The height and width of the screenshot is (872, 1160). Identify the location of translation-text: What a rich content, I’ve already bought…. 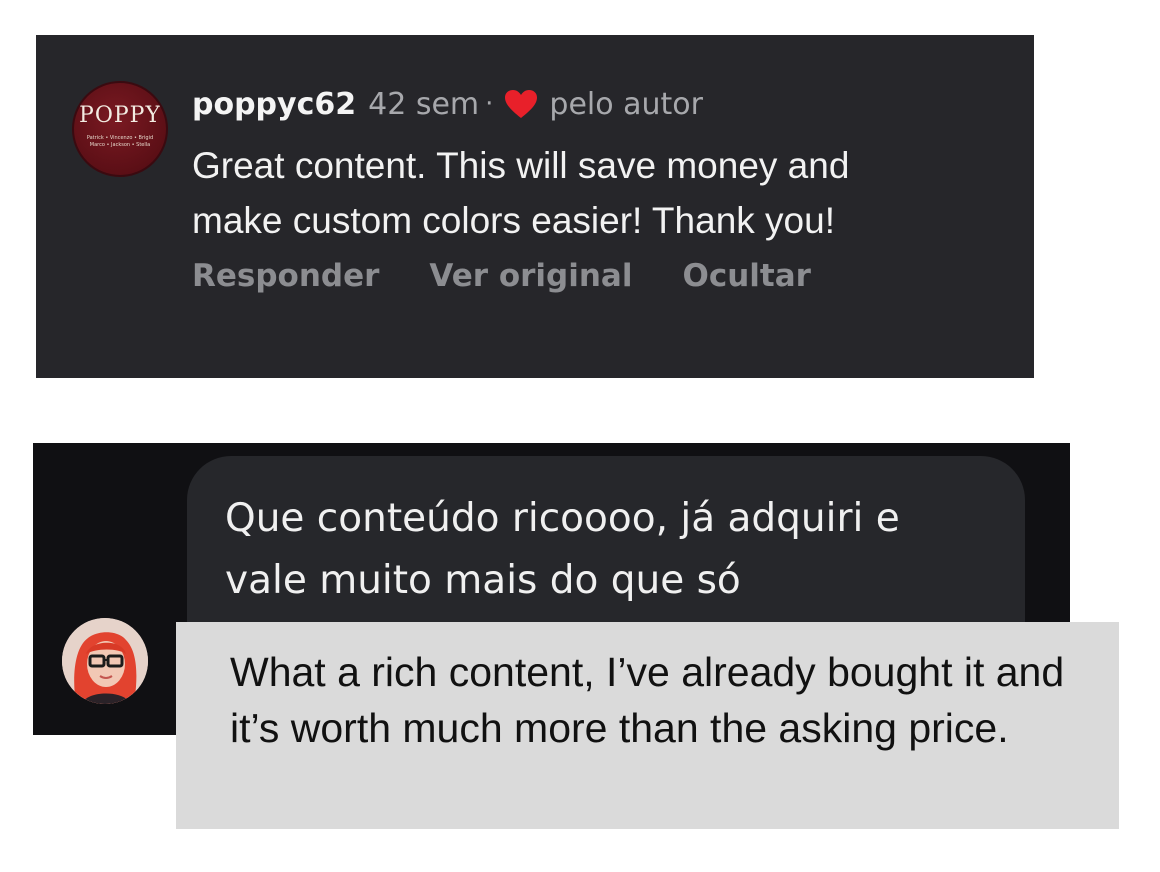
(647, 700).